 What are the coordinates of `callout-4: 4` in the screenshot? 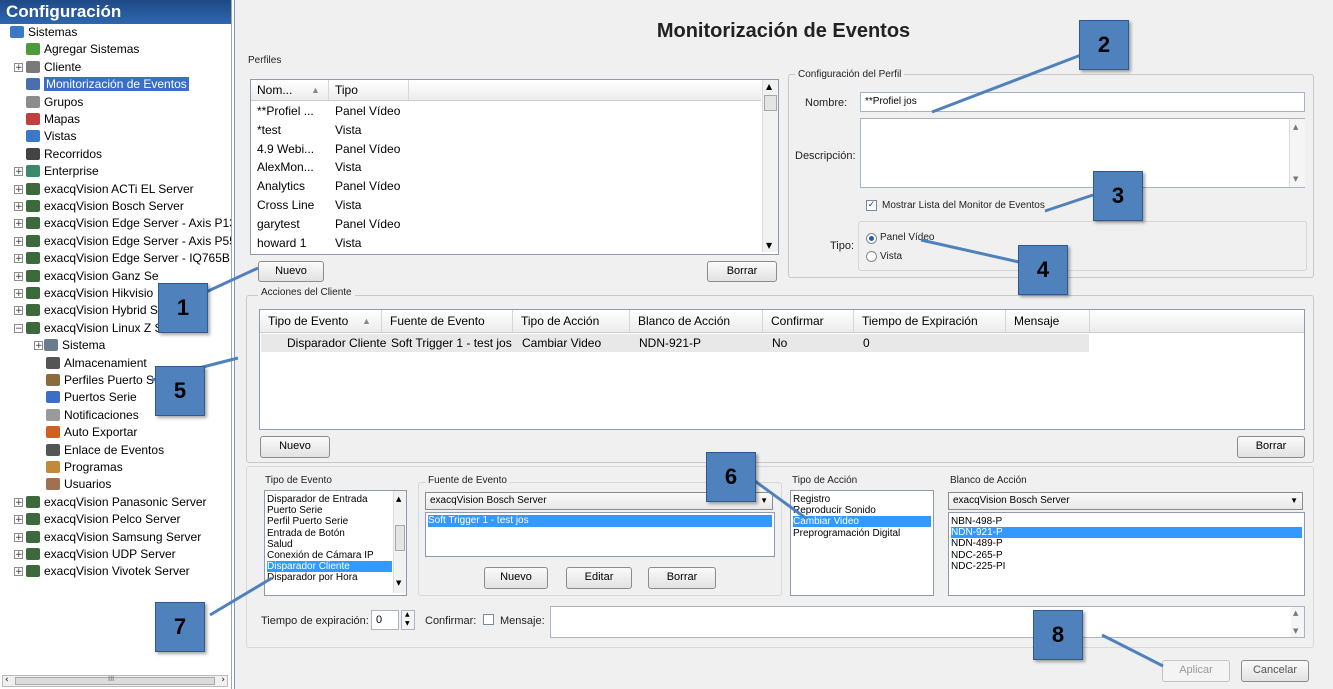 It's located at (1043, 270).